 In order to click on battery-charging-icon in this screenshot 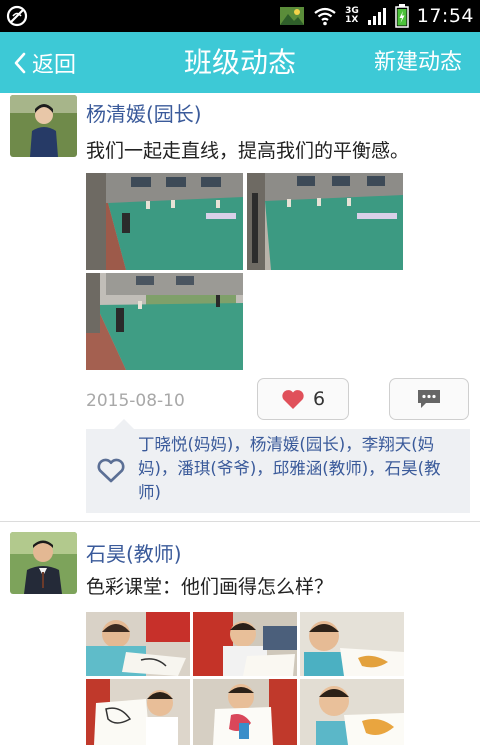, I will do `click(401, 16)`.